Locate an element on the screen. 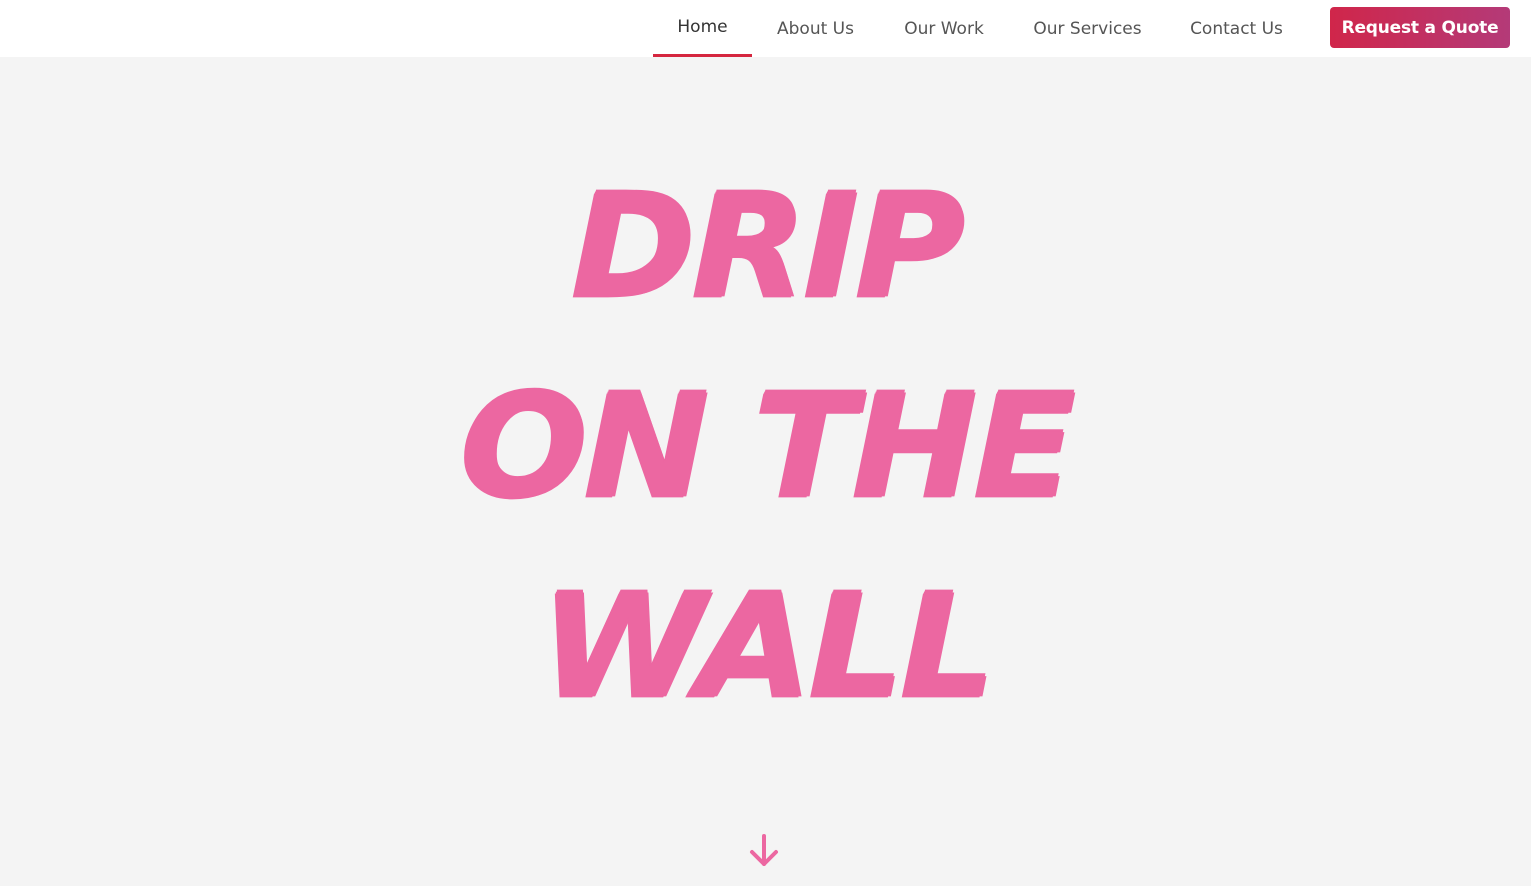 This screenshot has height=886, width=1531. nav-item-contact-us: Contact Us is located at coordinates (1236, 28).